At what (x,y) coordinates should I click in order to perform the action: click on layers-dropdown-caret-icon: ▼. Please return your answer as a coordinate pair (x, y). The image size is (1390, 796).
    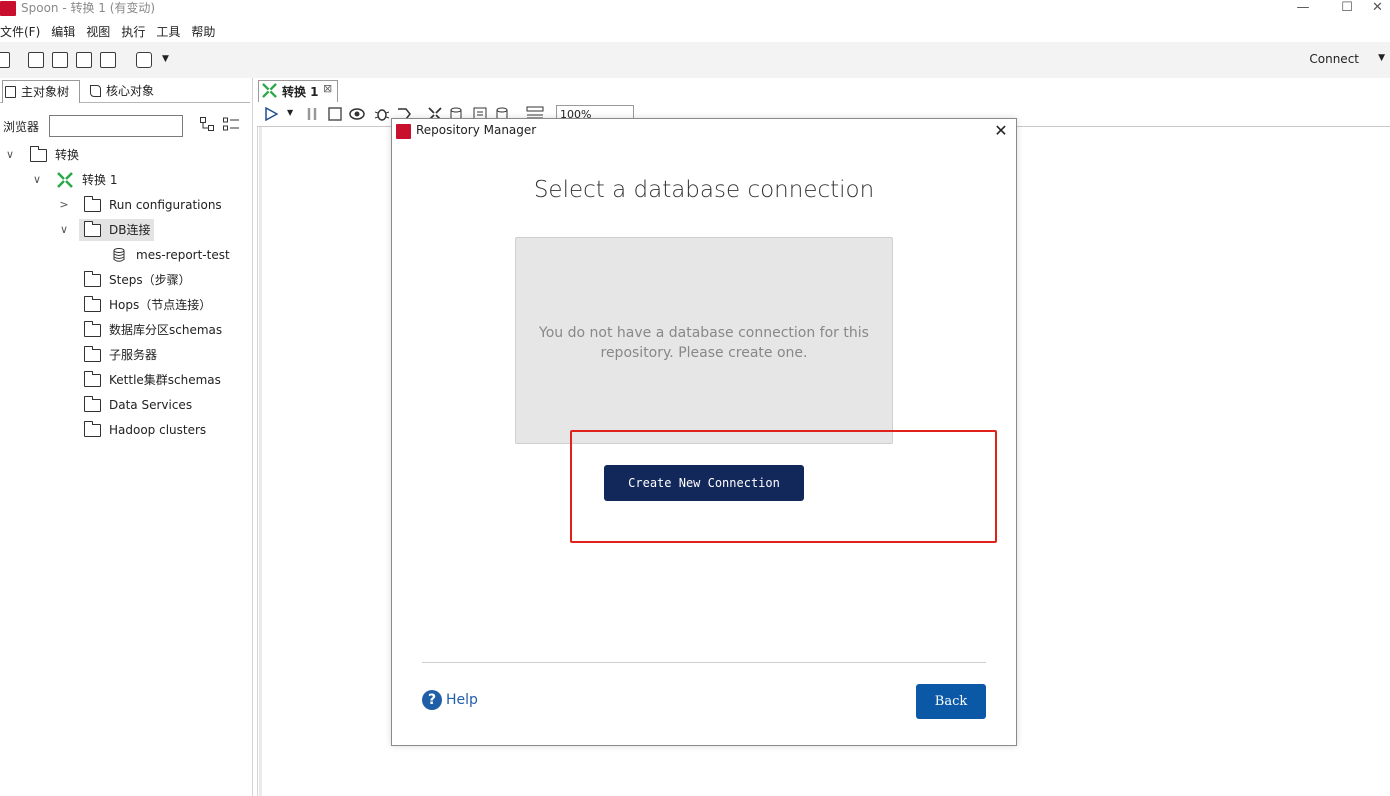
    Looking at the image, I should click on (165, 59).